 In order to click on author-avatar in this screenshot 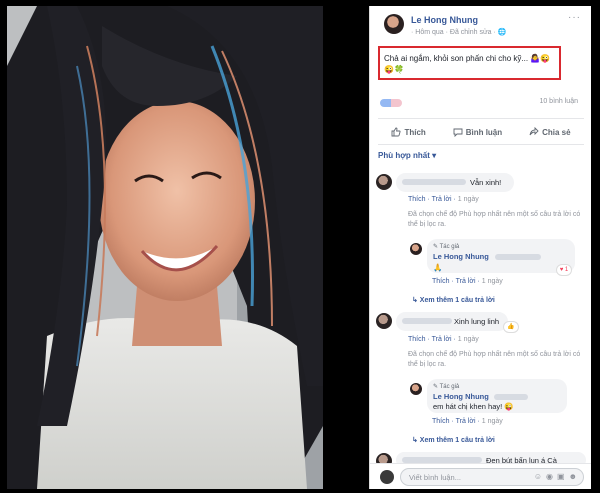, I will do `click(394, 24)`.